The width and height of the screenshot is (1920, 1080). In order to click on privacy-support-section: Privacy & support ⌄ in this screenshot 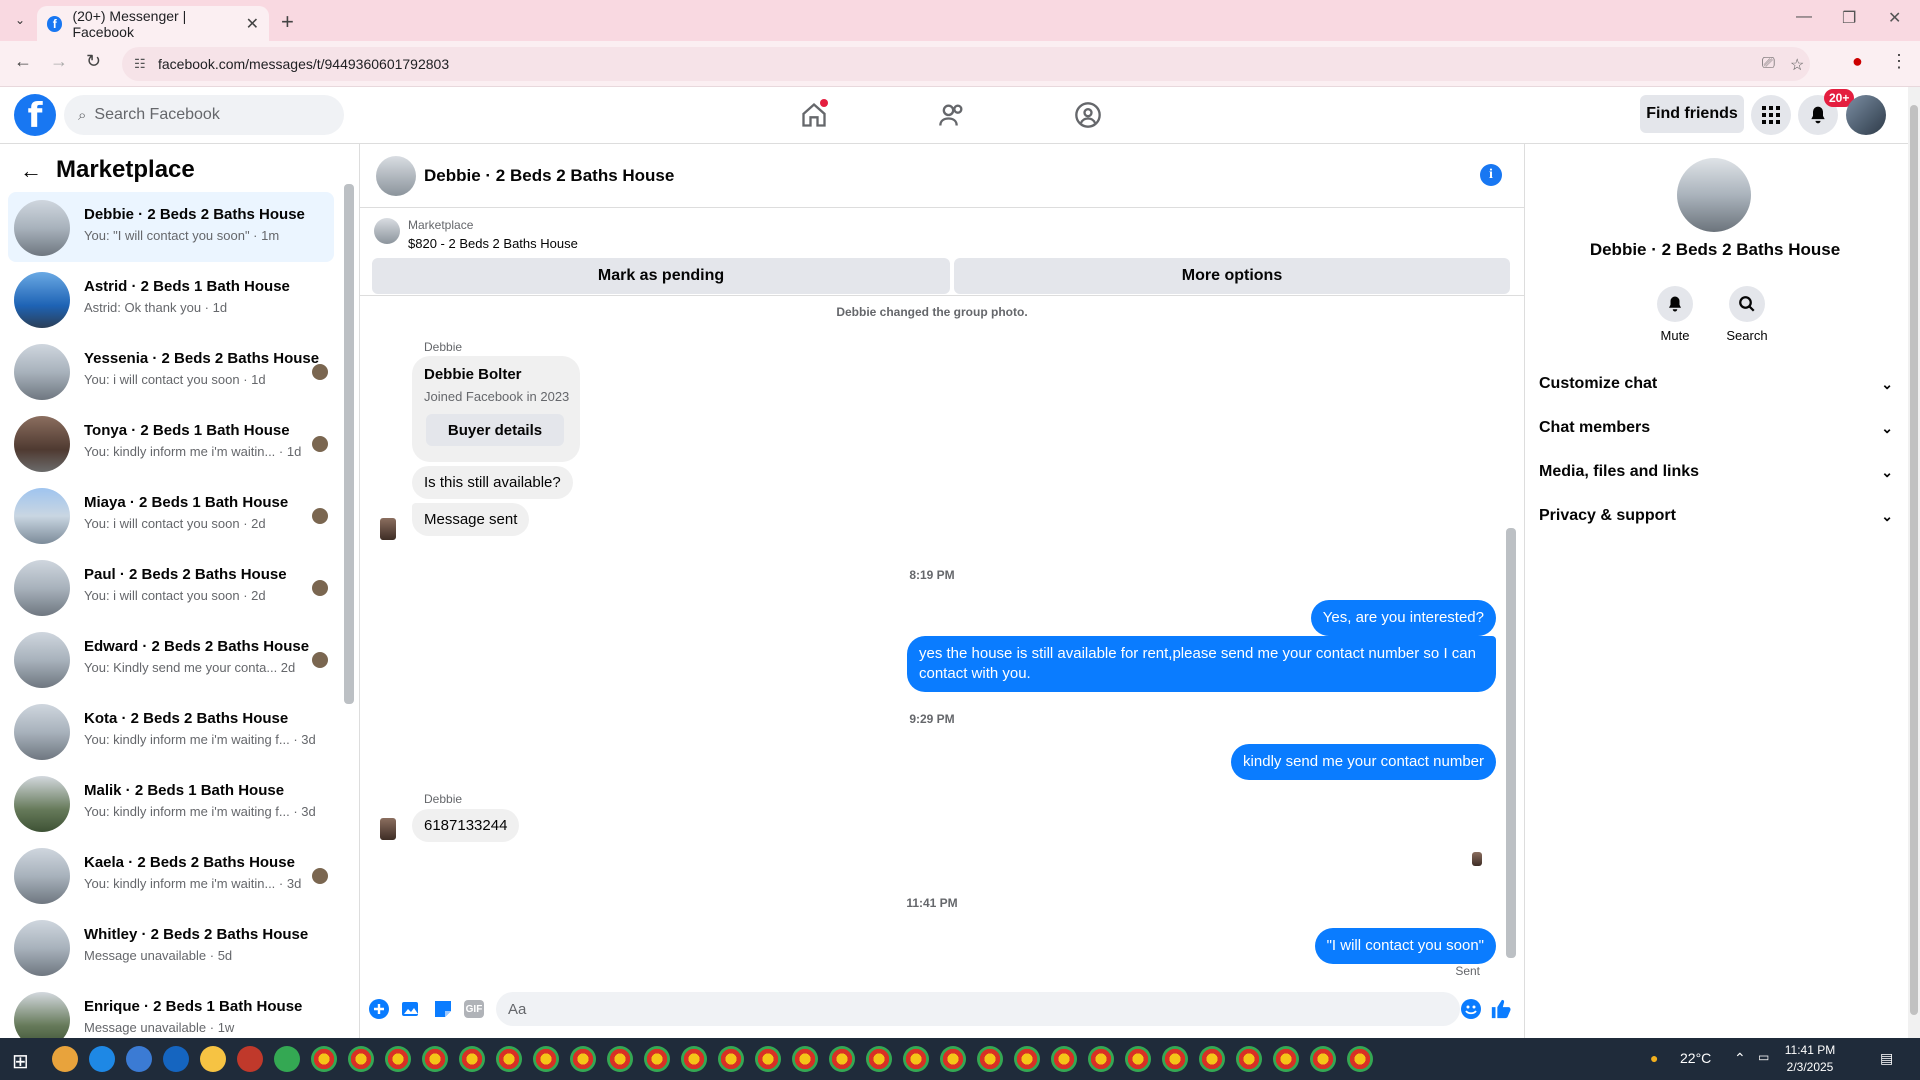, I will do `click(1716, 516)`.